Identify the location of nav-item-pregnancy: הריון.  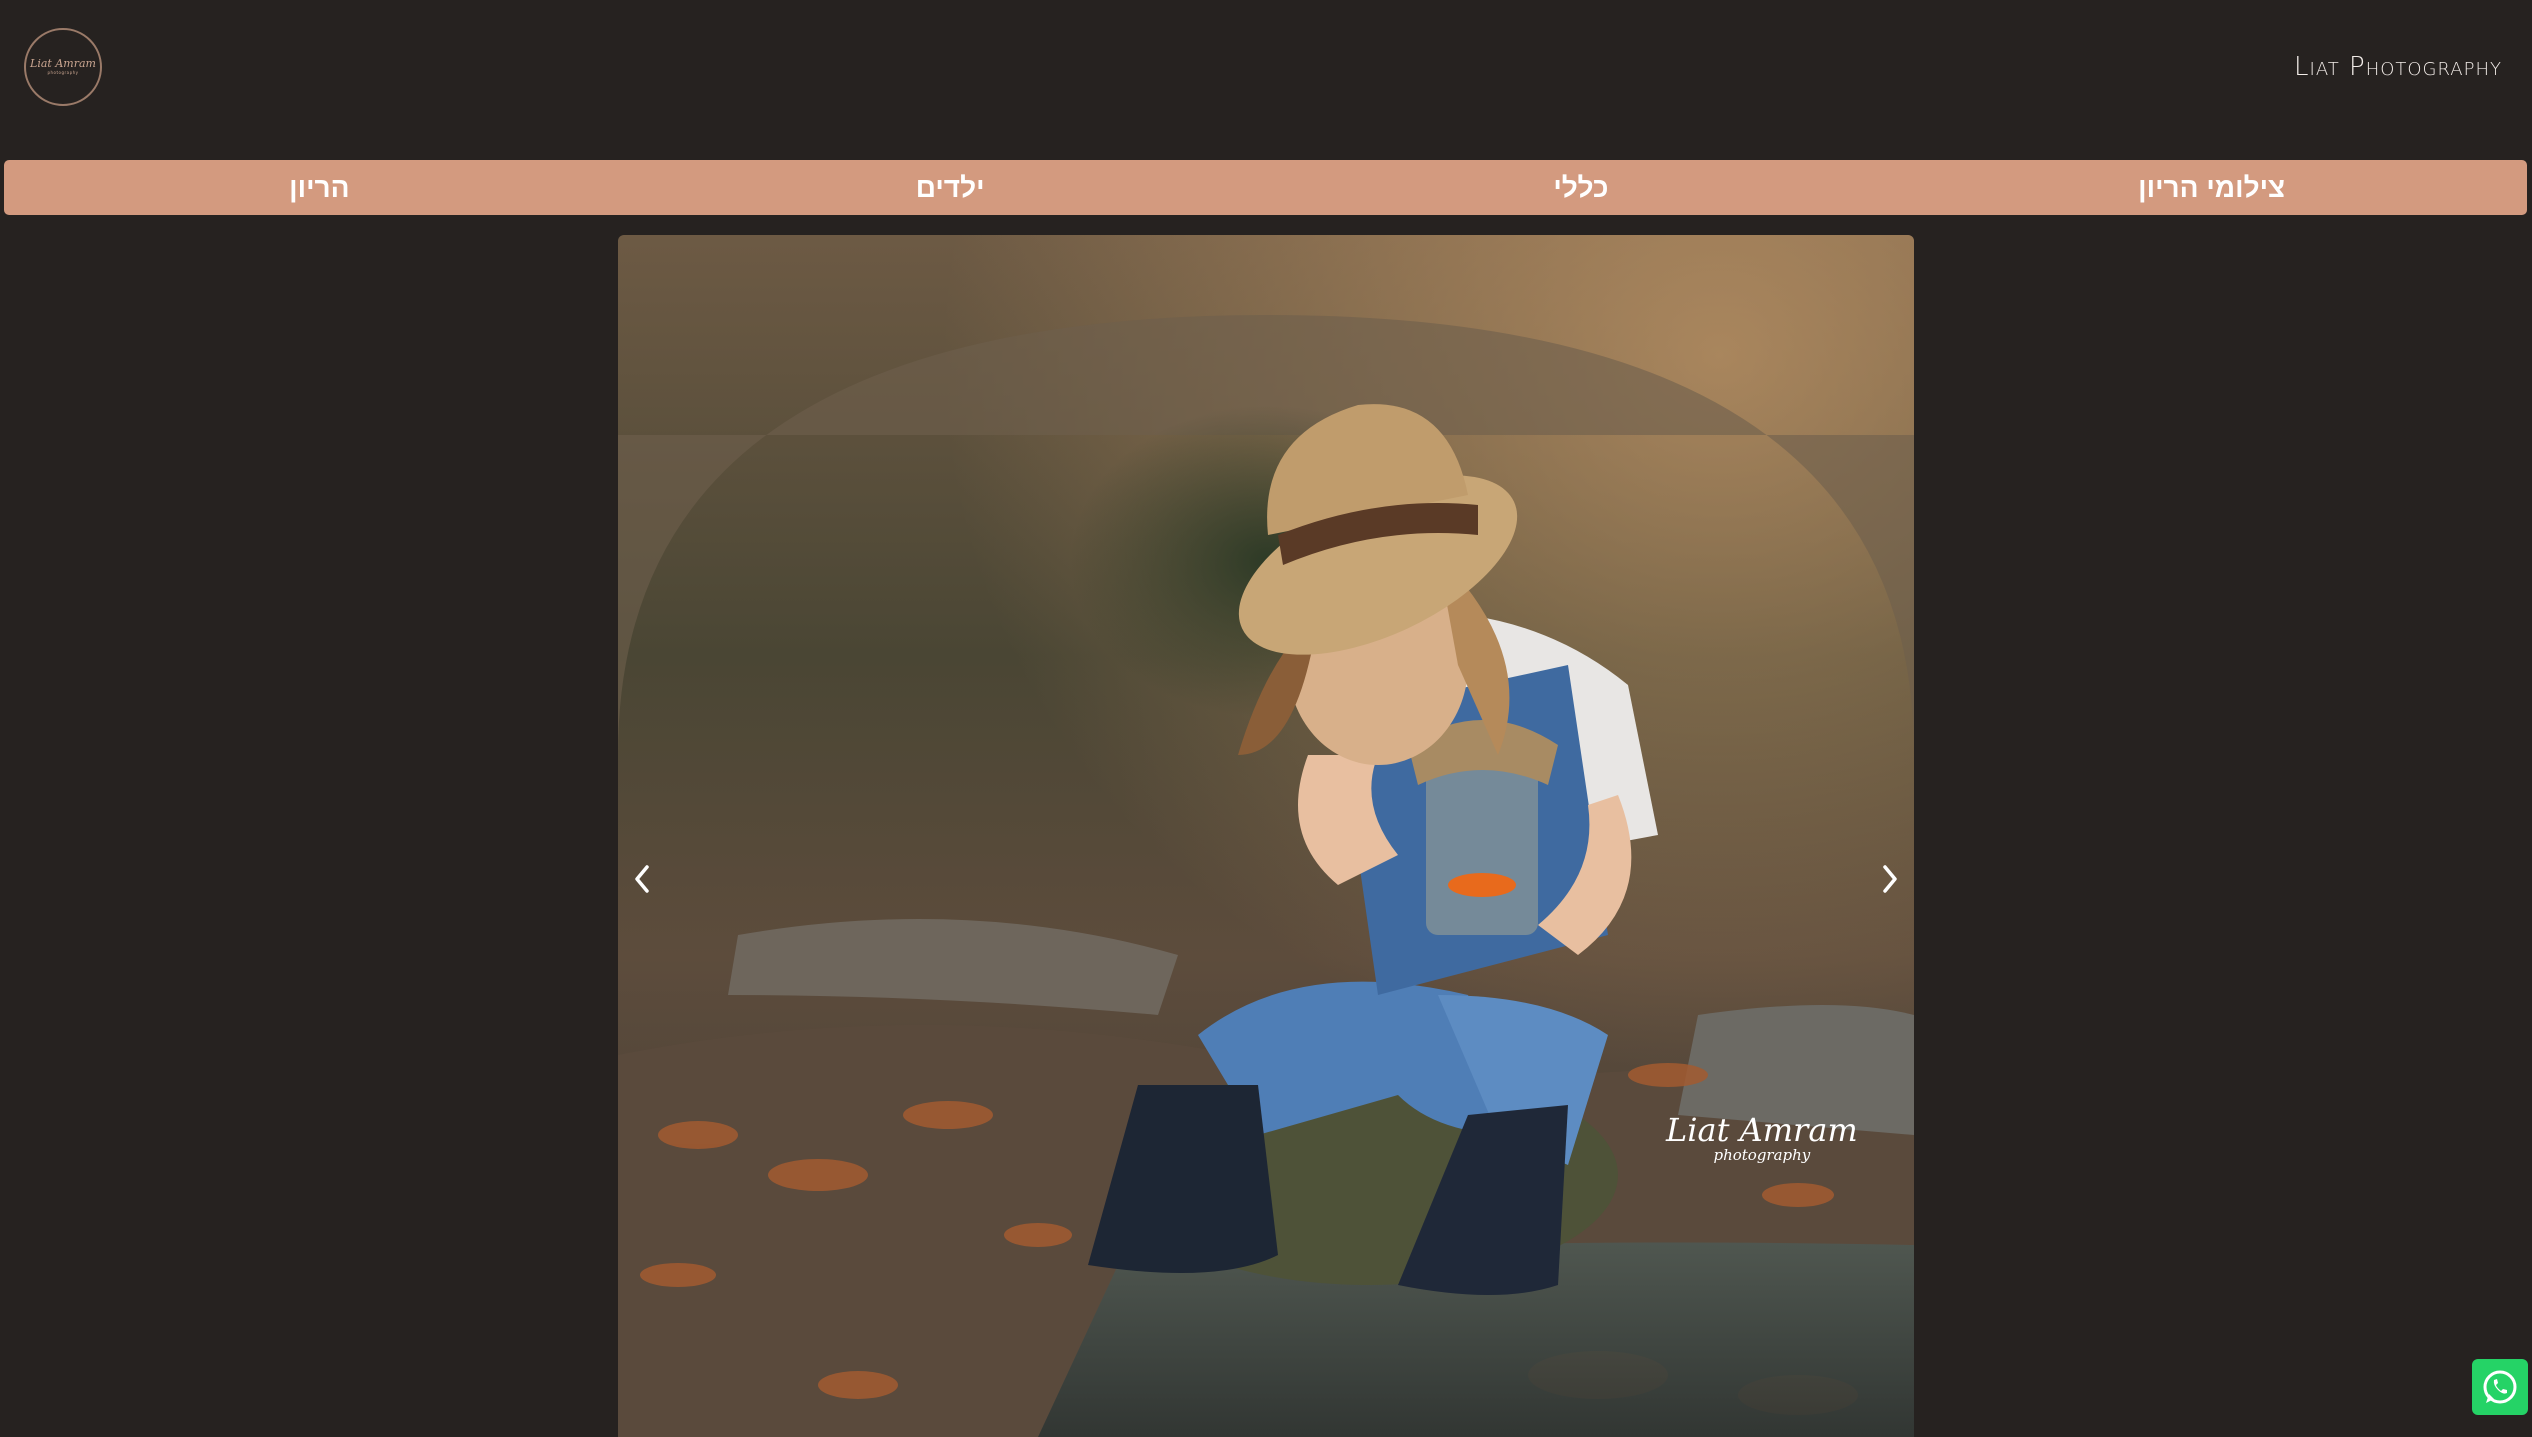
(319, 187).